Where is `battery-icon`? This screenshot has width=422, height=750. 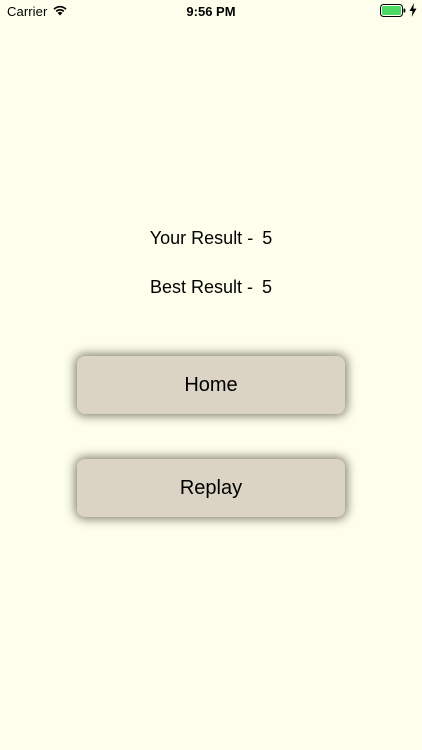
battery-icon is located at coordinates (393, 10).